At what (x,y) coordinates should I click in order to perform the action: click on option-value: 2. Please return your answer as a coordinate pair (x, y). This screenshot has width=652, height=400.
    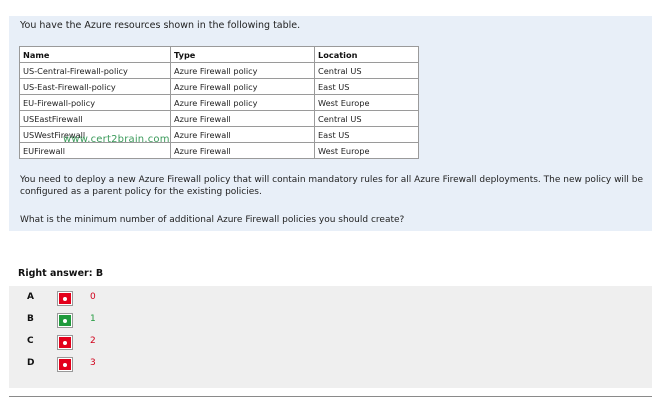
    Looking at the image, I should click on (93, 341).